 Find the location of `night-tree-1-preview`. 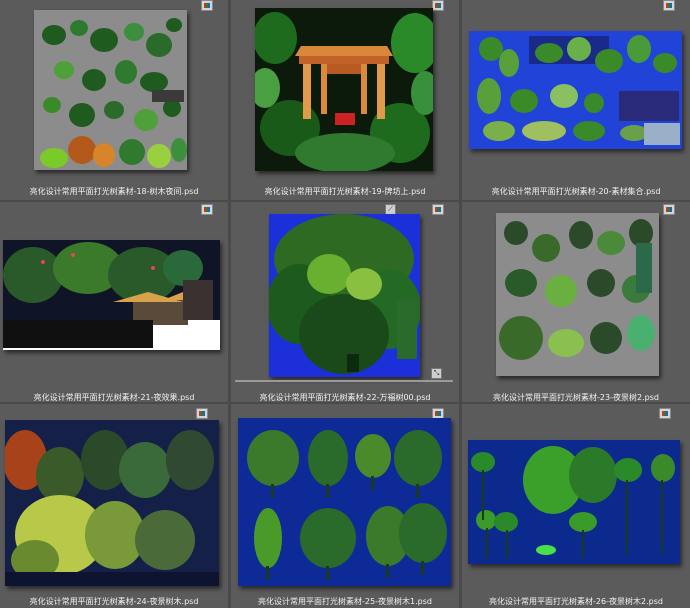

night-tree-1-preview is located at coordinates (344, 502).